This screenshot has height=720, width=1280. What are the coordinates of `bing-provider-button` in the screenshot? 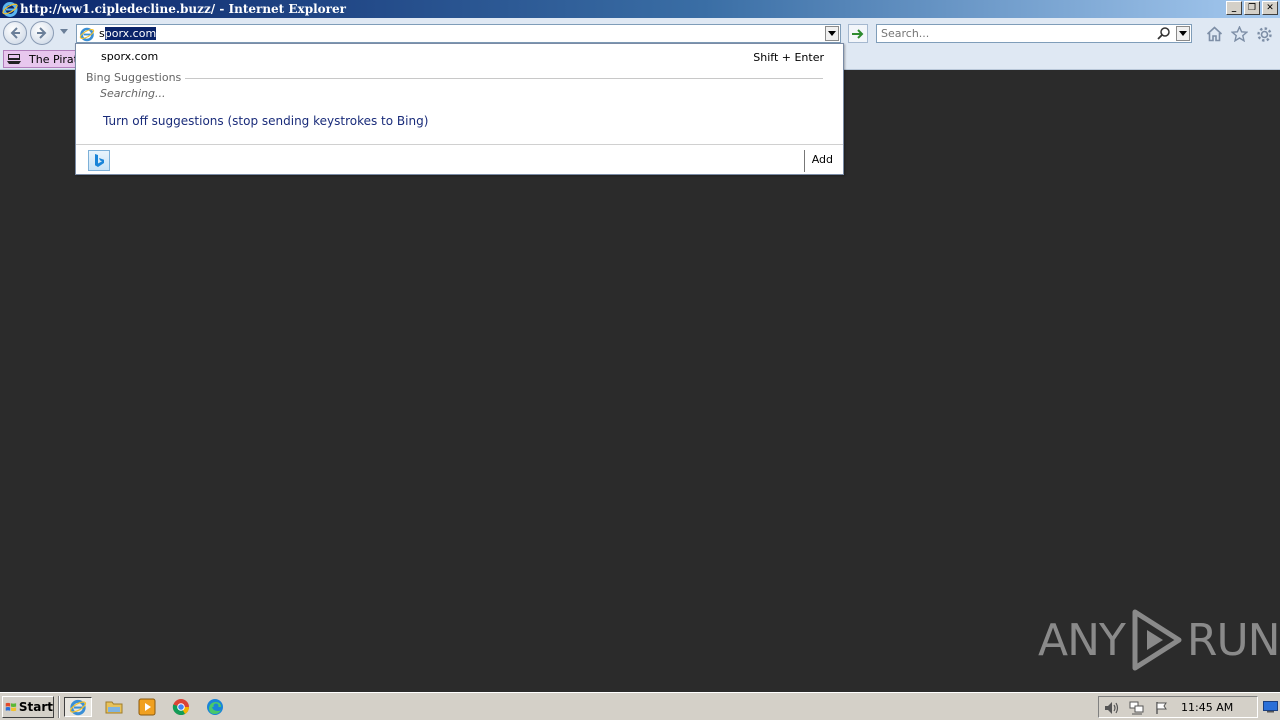 It's located at (99, 160).